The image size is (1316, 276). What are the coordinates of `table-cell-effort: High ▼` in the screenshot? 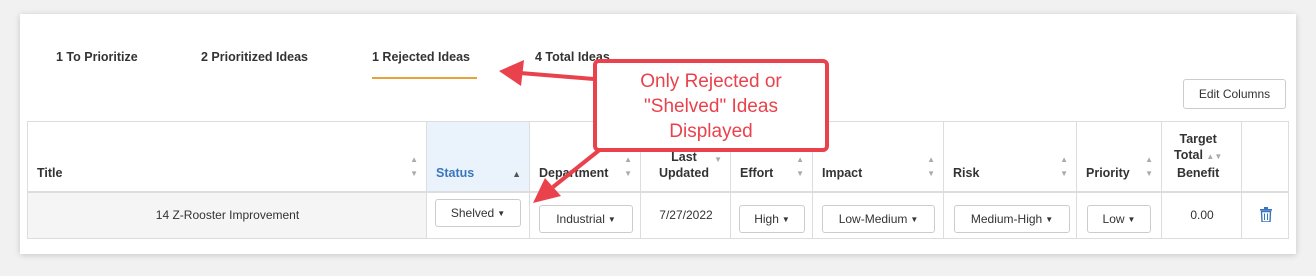 It's located at (771, 216).